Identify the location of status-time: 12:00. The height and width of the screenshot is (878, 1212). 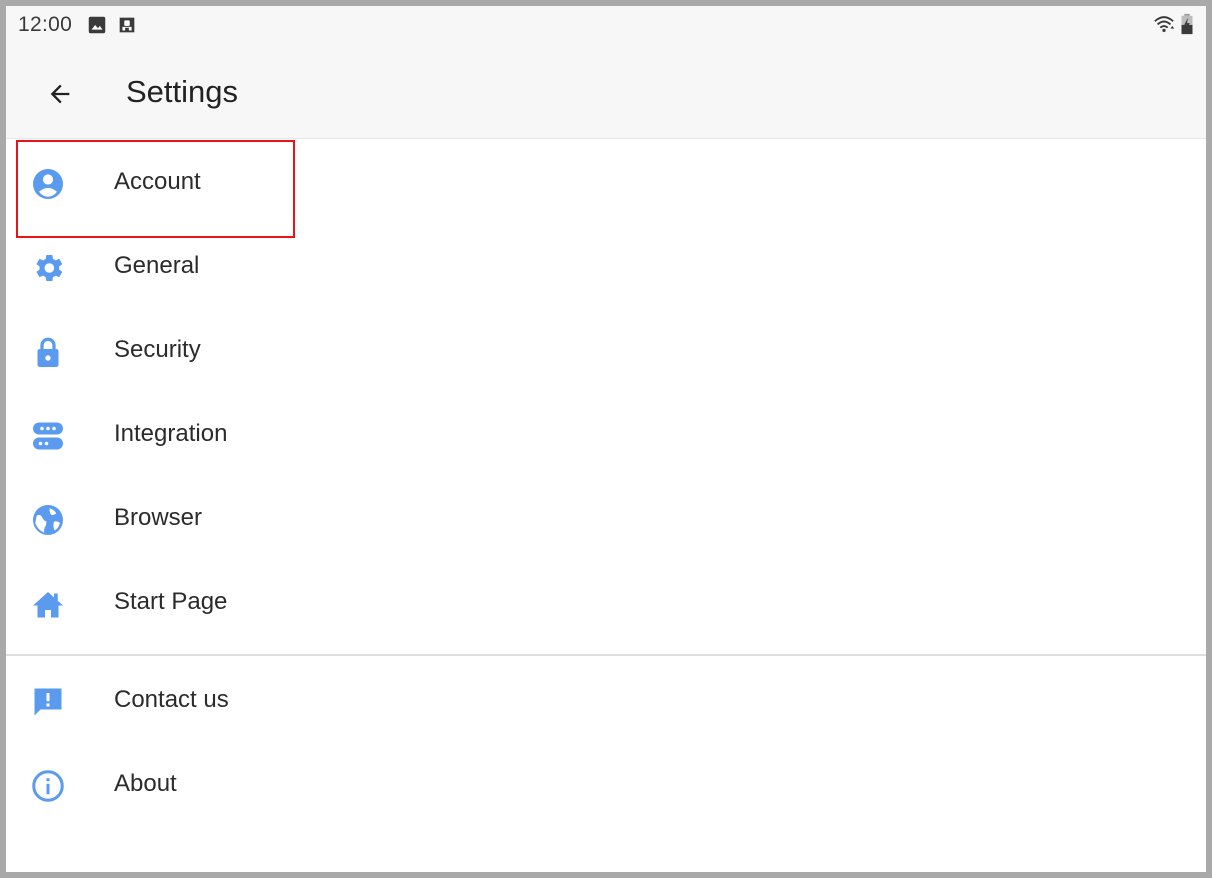
(45, 24).